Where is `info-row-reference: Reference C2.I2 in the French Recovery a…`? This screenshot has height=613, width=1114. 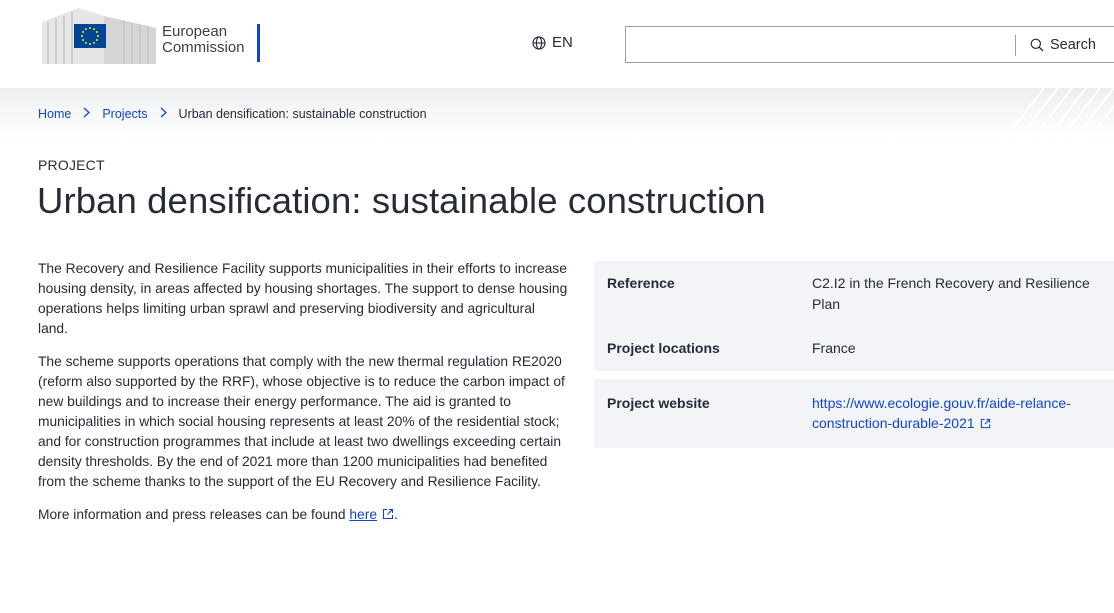 info-row-reference: Reference C2.I2 in the French Recovery a… is located at coordinates (854, 293).